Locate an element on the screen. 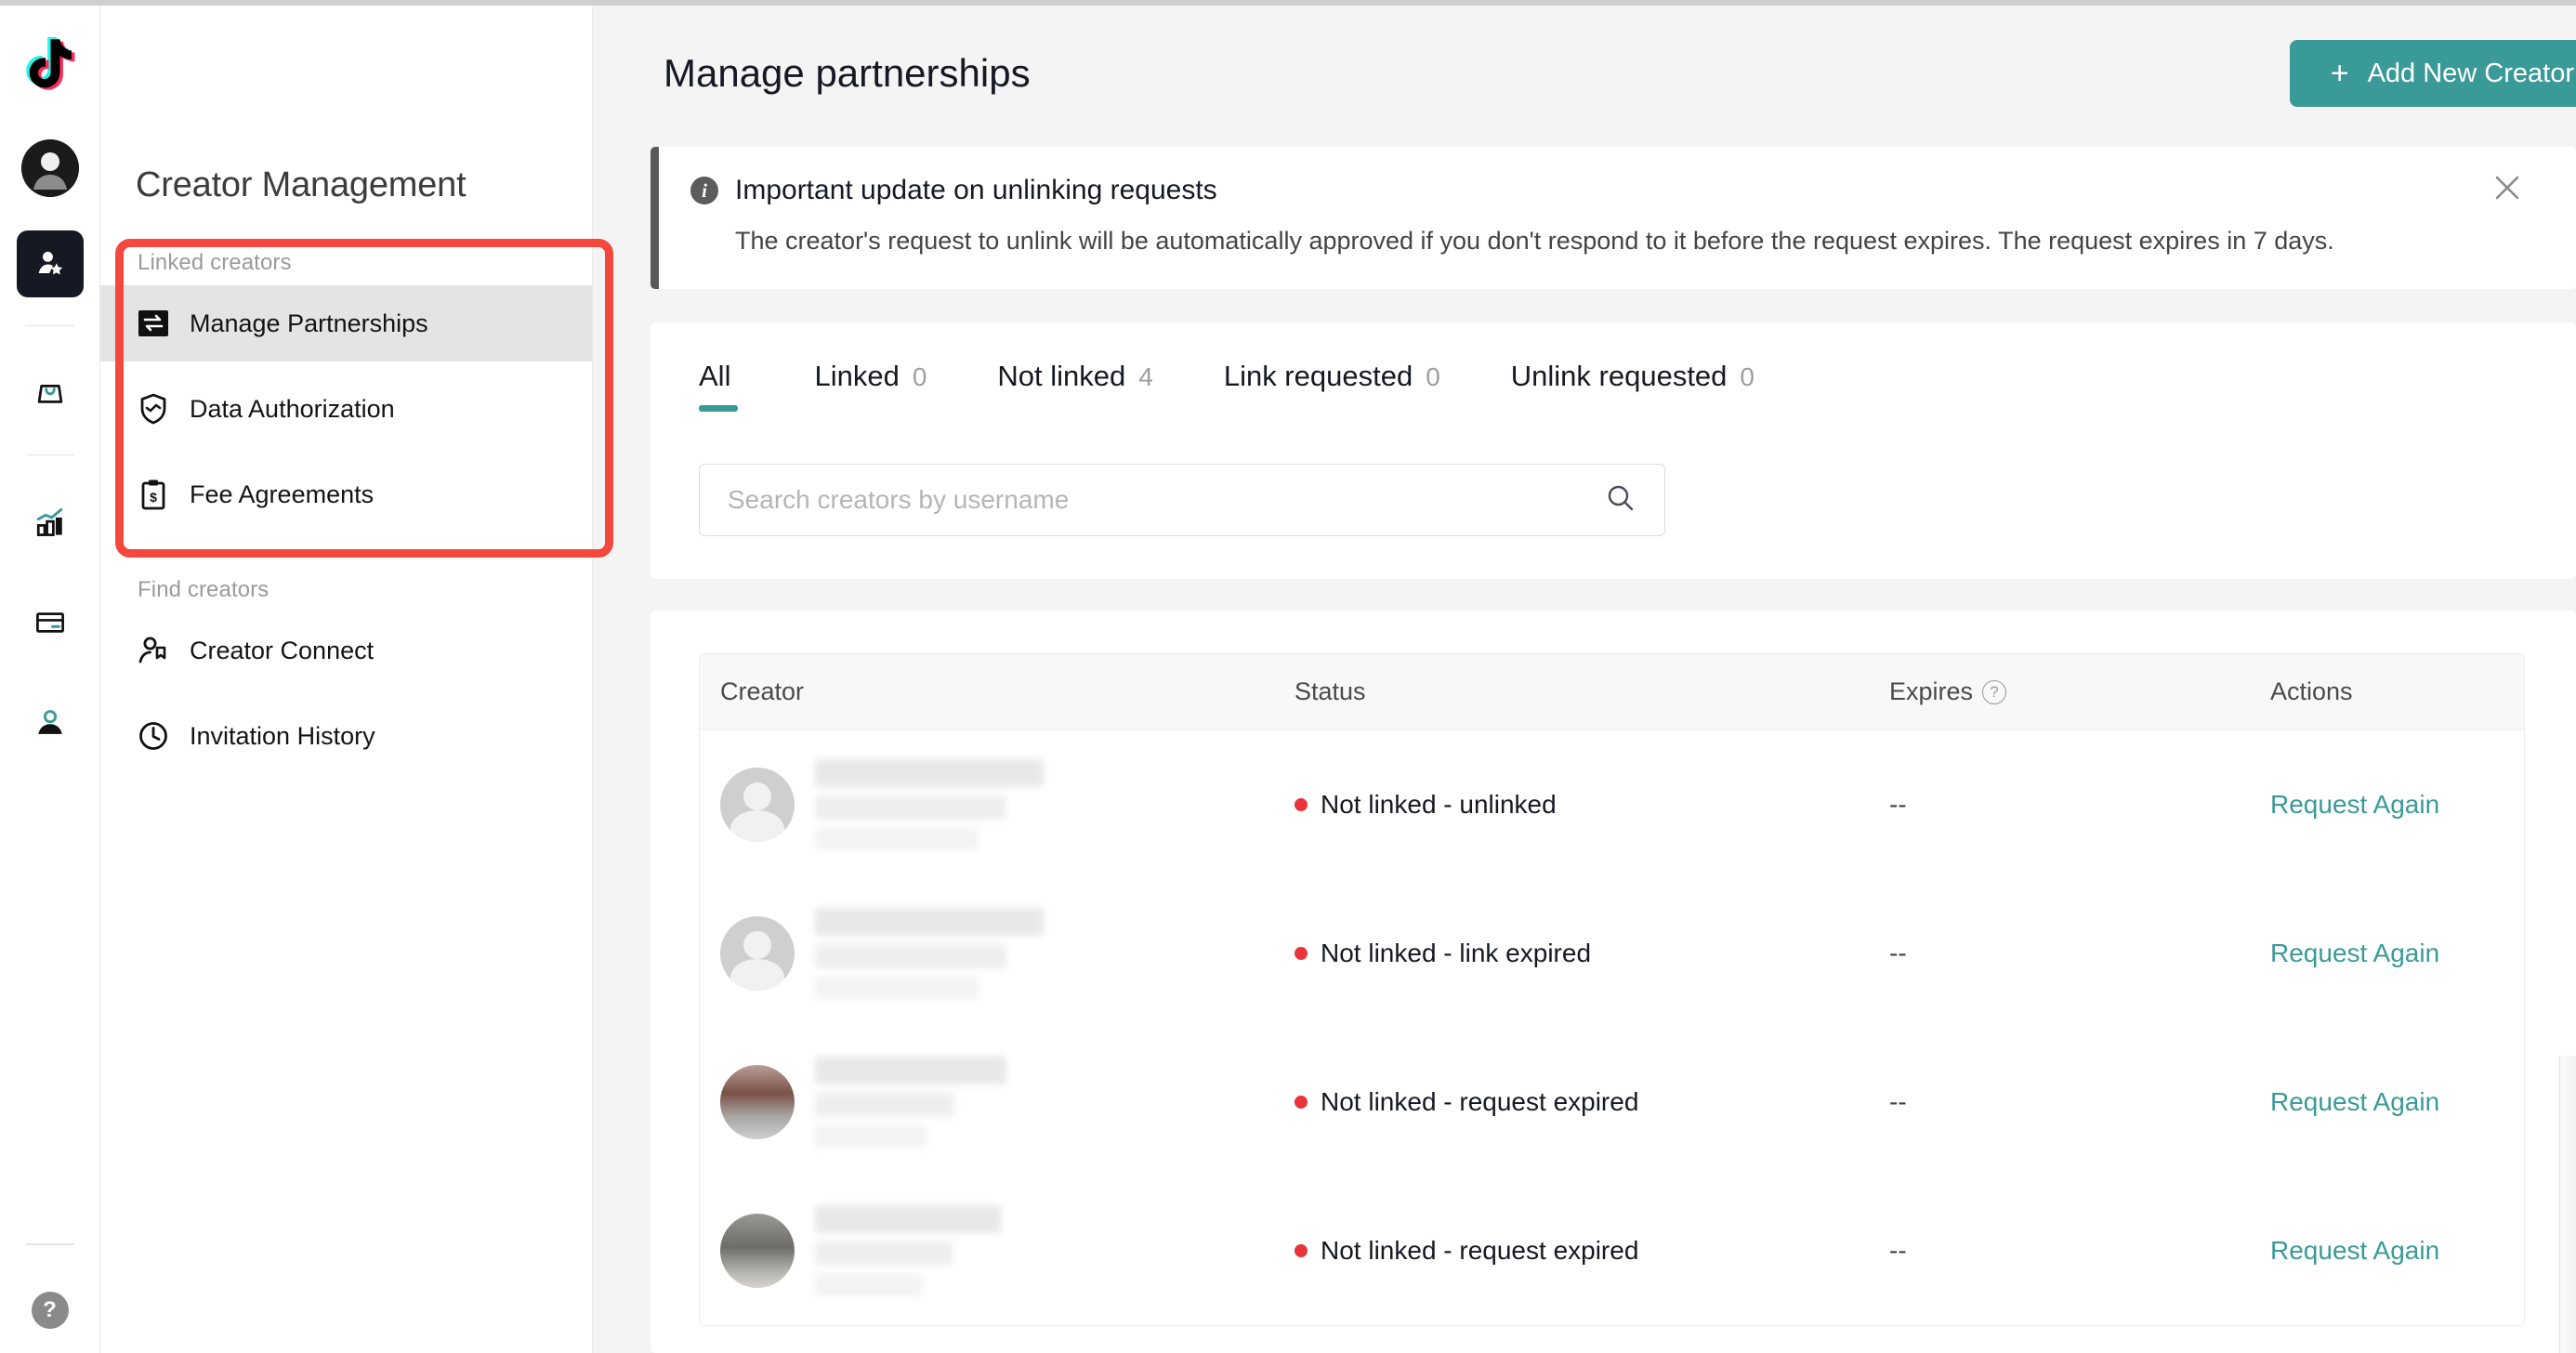 The height and width of the screenshot is (1353, 2576). shopping-bag-icon is located at coordinates (50, 393).